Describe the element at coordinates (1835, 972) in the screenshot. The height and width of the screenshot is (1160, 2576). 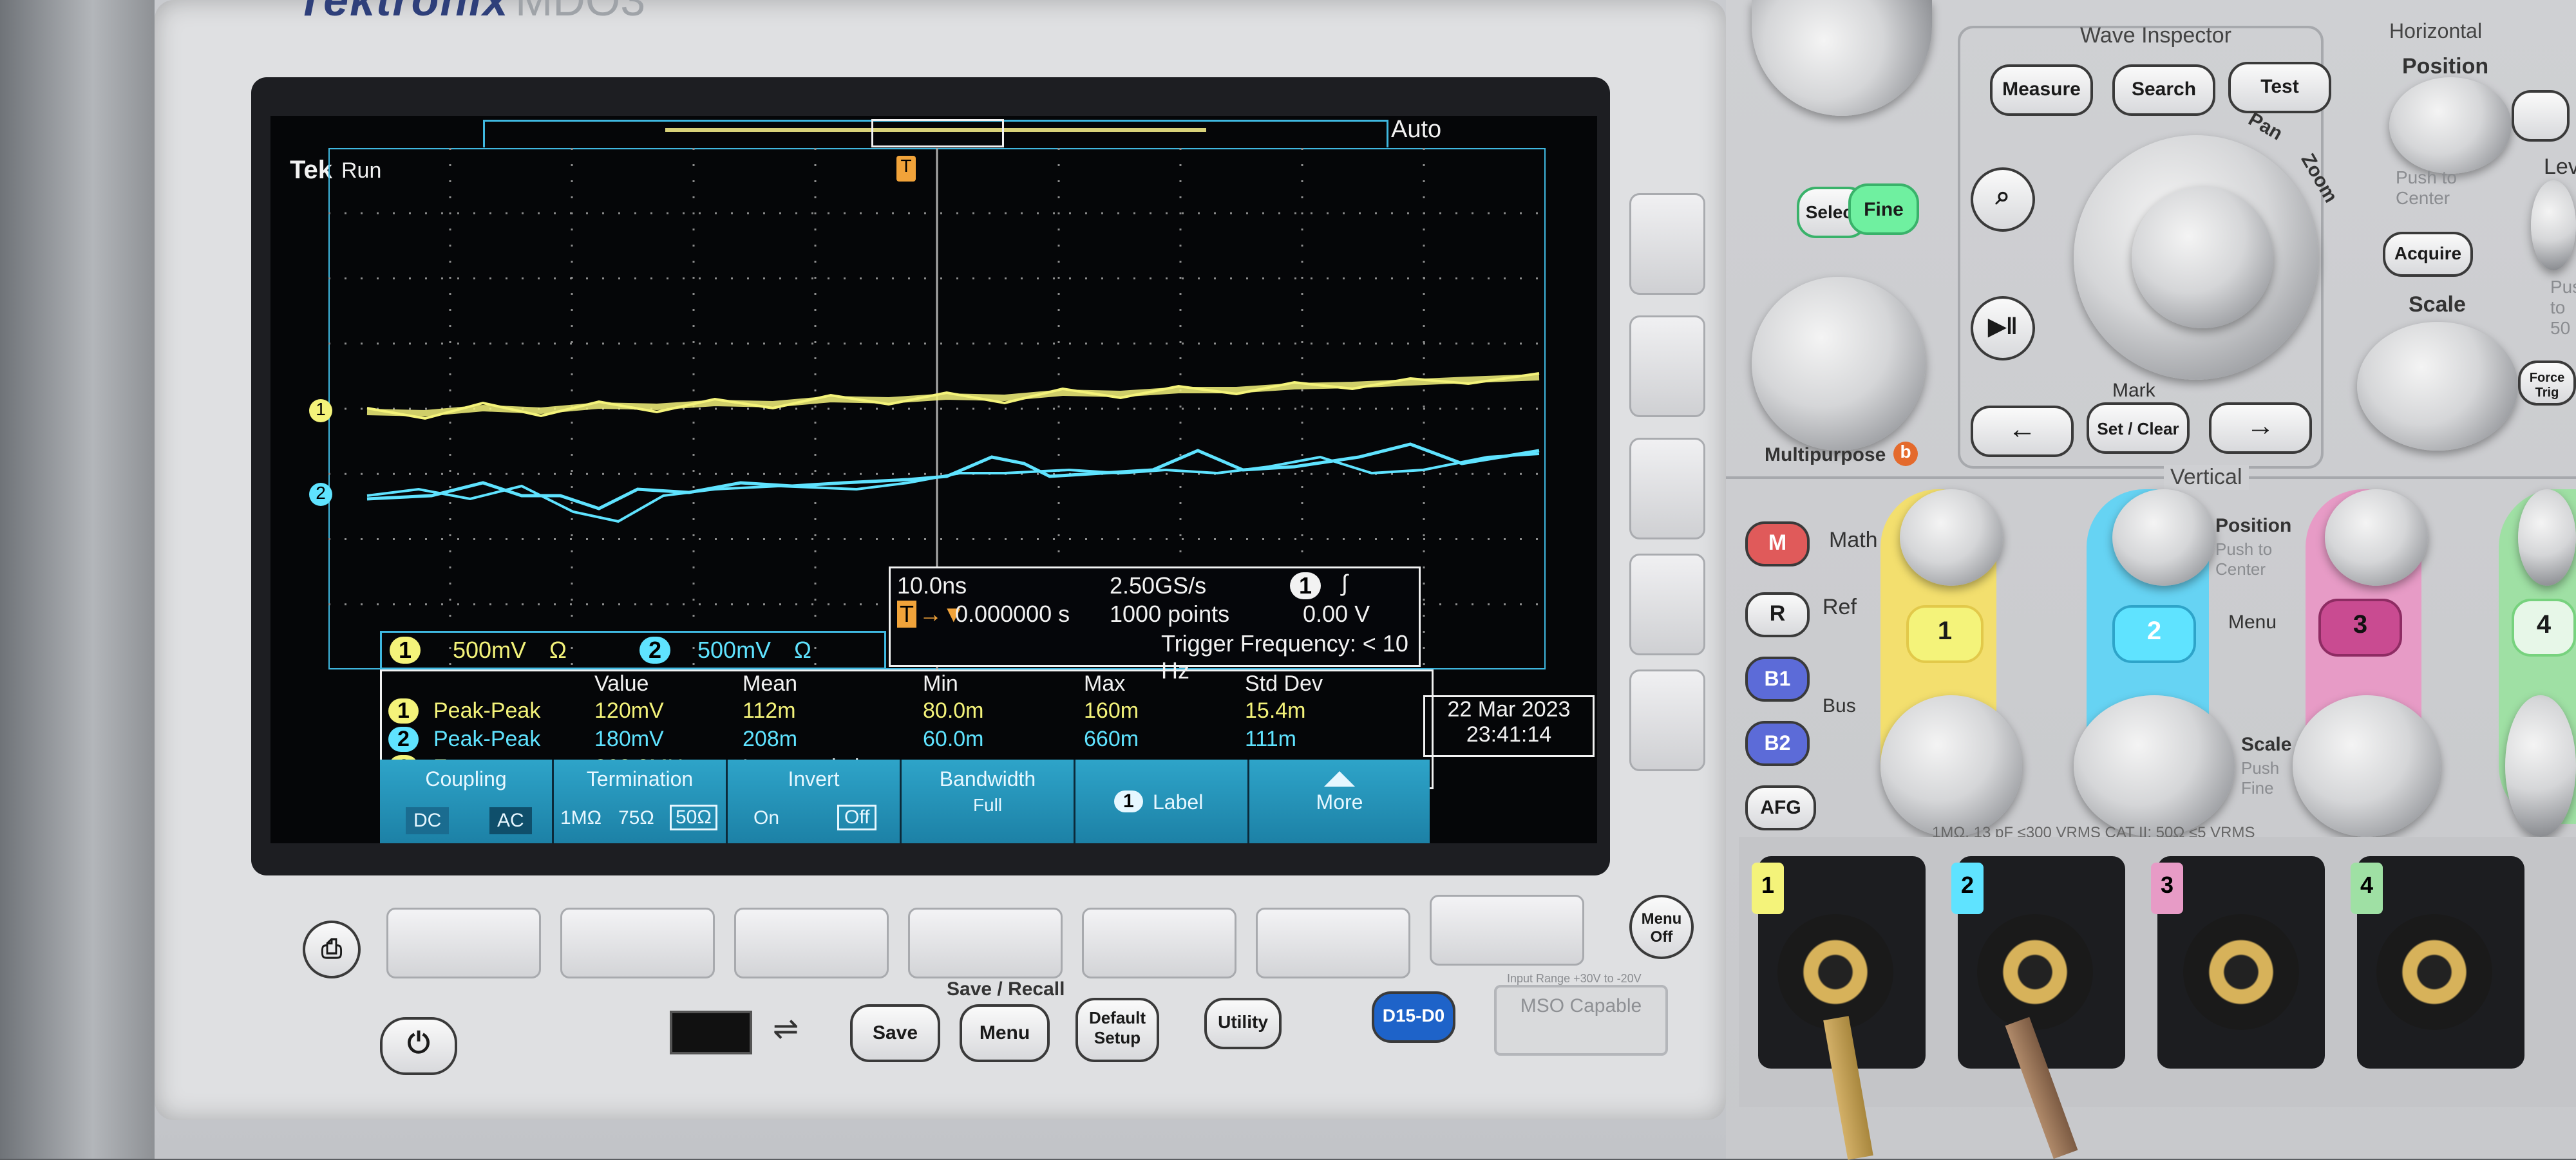
I see `ch1-bnc-input` at that location.